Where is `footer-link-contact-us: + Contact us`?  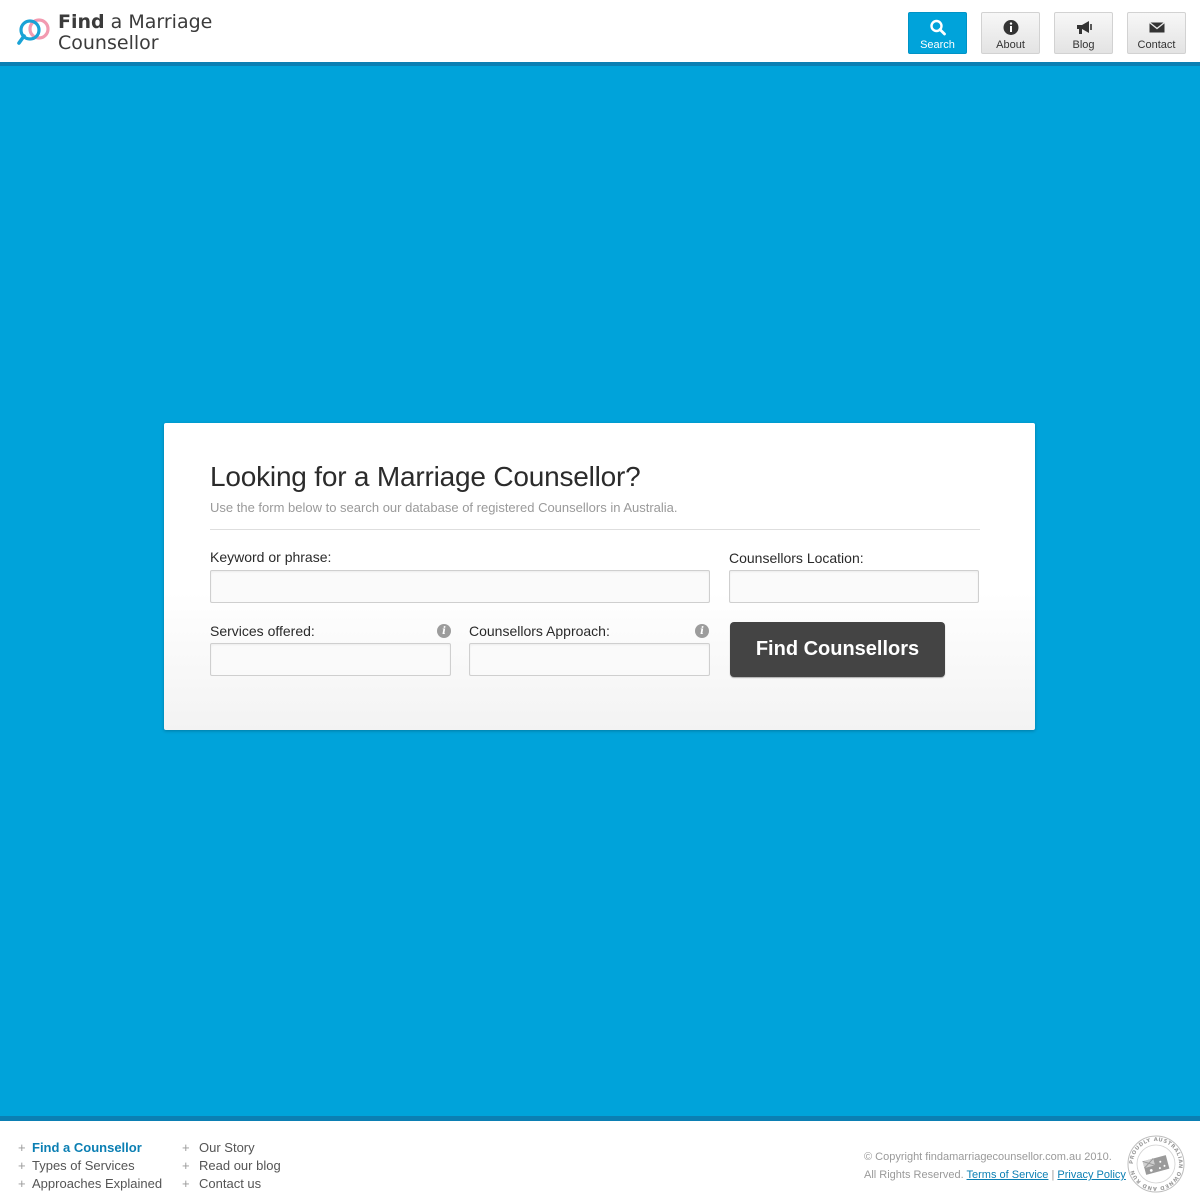
footer-link-contact-us: + Contact us is located at coordinates (231, 1183).